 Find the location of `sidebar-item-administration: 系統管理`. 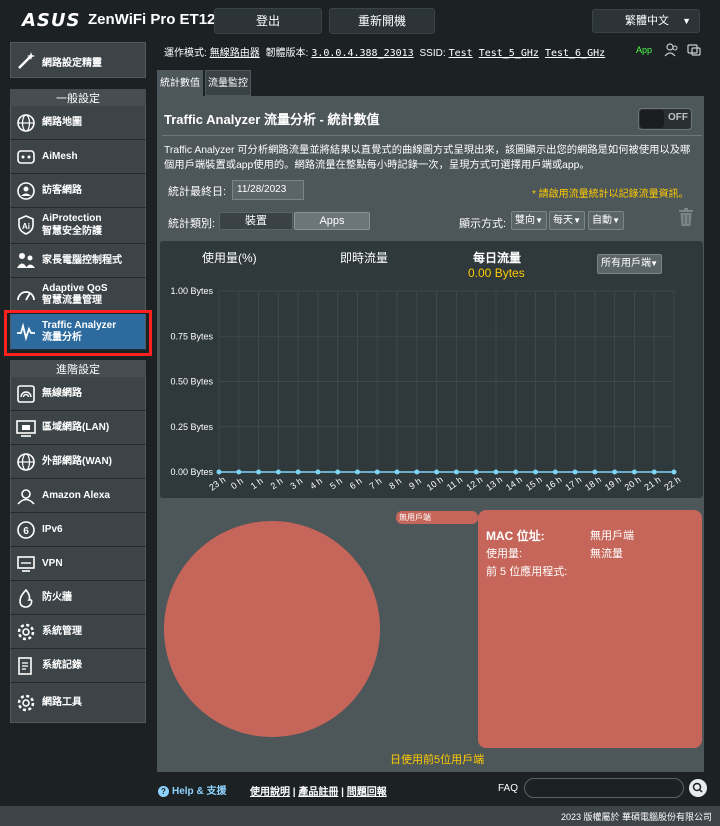

sidebar-item-administration: 系統管理 is located at coordinates (78, 632).